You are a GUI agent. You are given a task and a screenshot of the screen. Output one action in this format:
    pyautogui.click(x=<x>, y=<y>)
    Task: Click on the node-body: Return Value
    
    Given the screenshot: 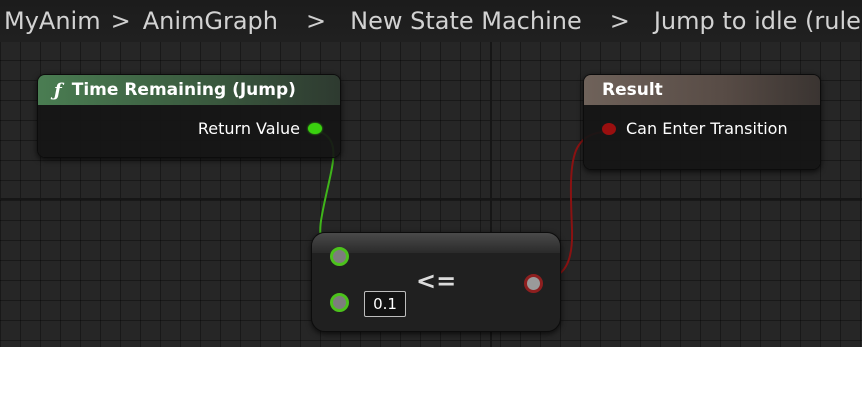 What is the action you would take?
    pyautogui.click(x=189, y=131)
    